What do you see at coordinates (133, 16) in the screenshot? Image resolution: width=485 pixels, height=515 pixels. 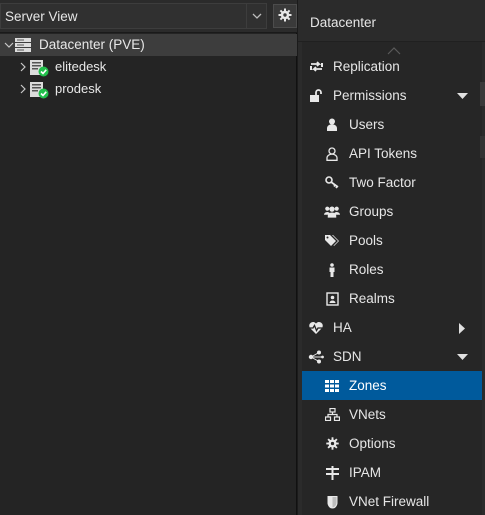 I see `view-select: Server View` at bounding box center [133, 16].